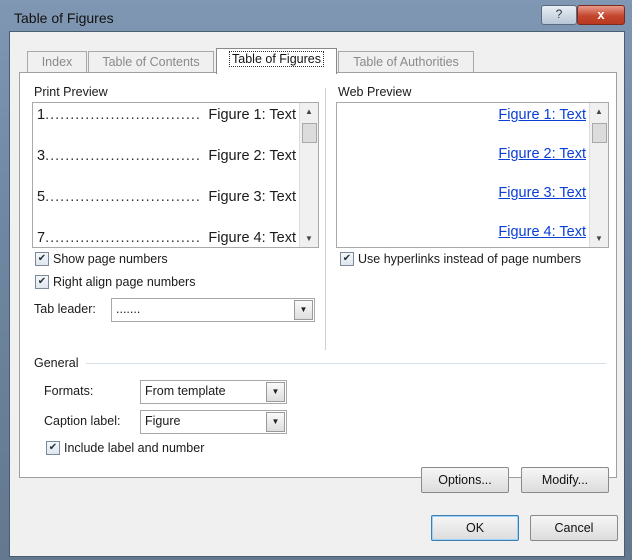 The width and height of the screenshot is (632, 560). I want to click on formats-select: From template ▼, so click(213, 392).